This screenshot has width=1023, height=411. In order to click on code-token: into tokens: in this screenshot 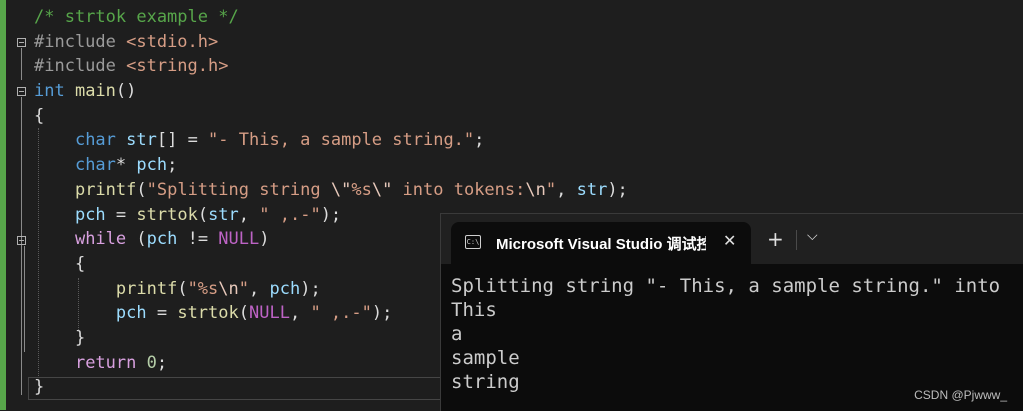, I will do `click(459, 189)`.